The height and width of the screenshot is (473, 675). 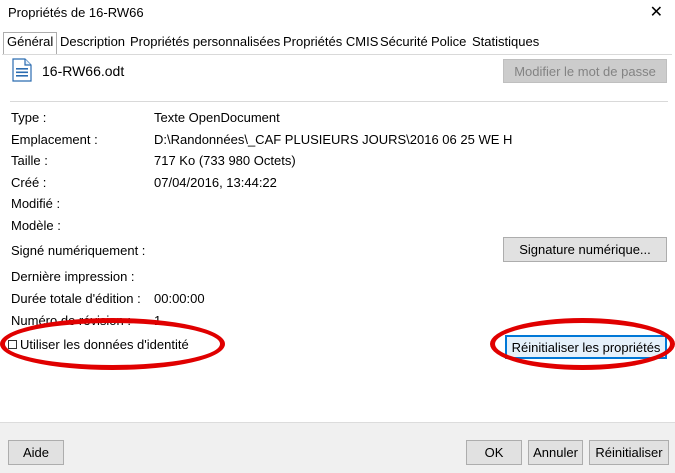 I want to click on window-title: Propriétés de 16-RW66, so click(x=76, y=12).